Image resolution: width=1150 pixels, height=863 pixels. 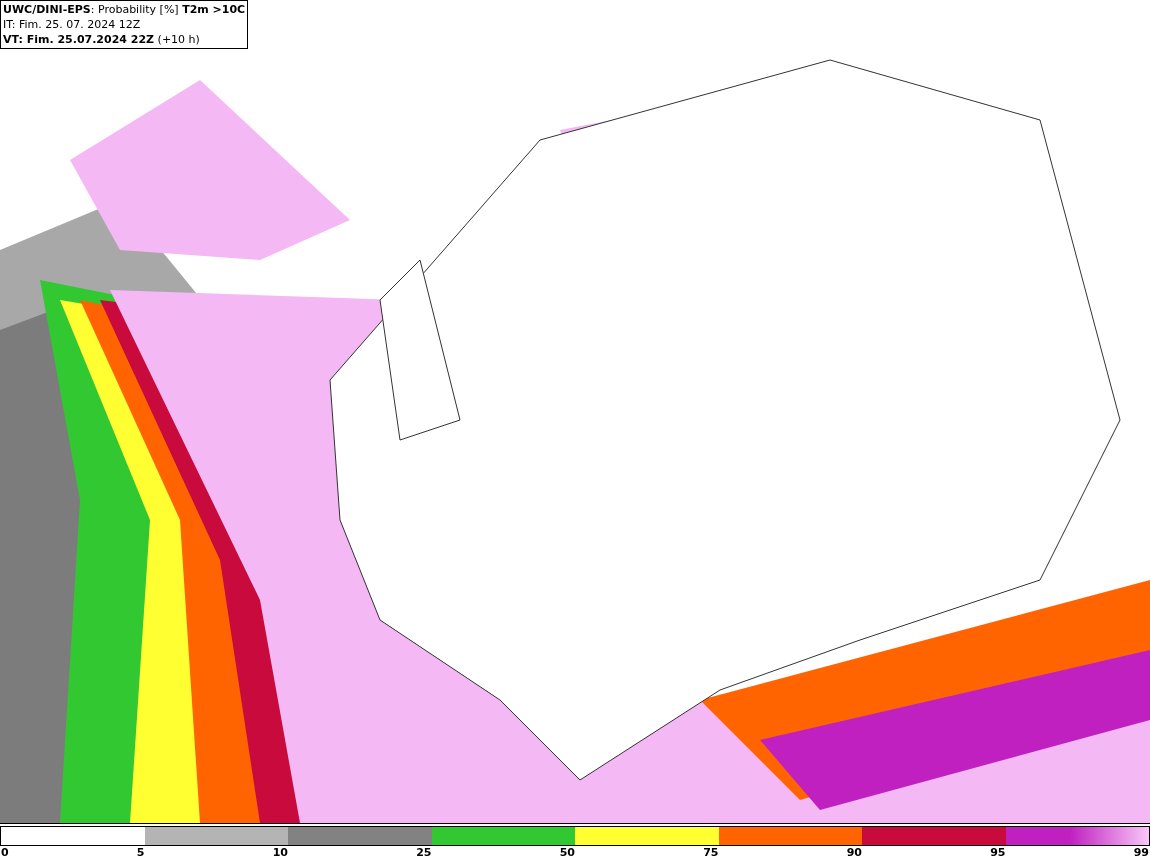 I want to click on legend-tick-label: 95, so click(x=998, y=853).